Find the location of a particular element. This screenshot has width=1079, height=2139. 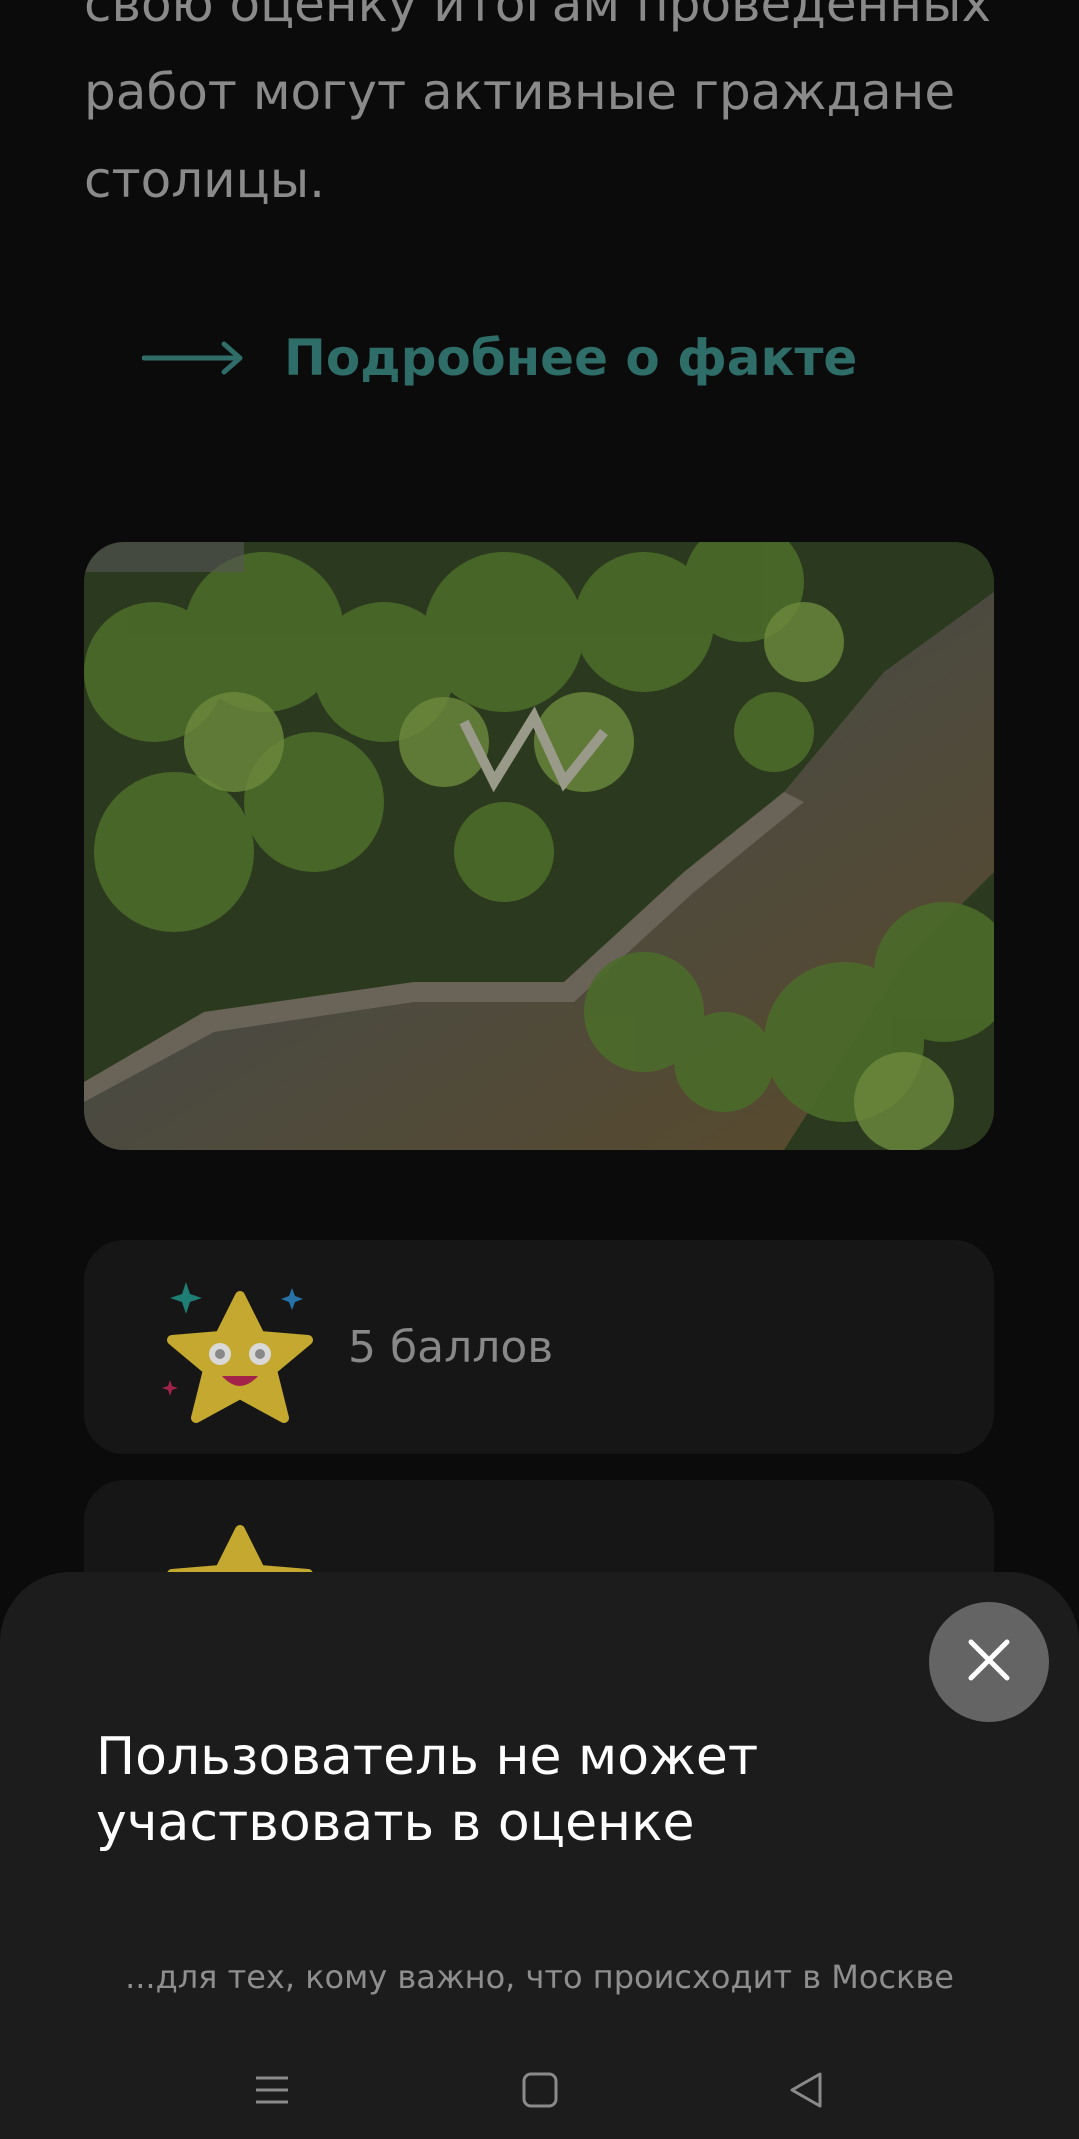

menu-icon is located at coordinates (272, 2090).